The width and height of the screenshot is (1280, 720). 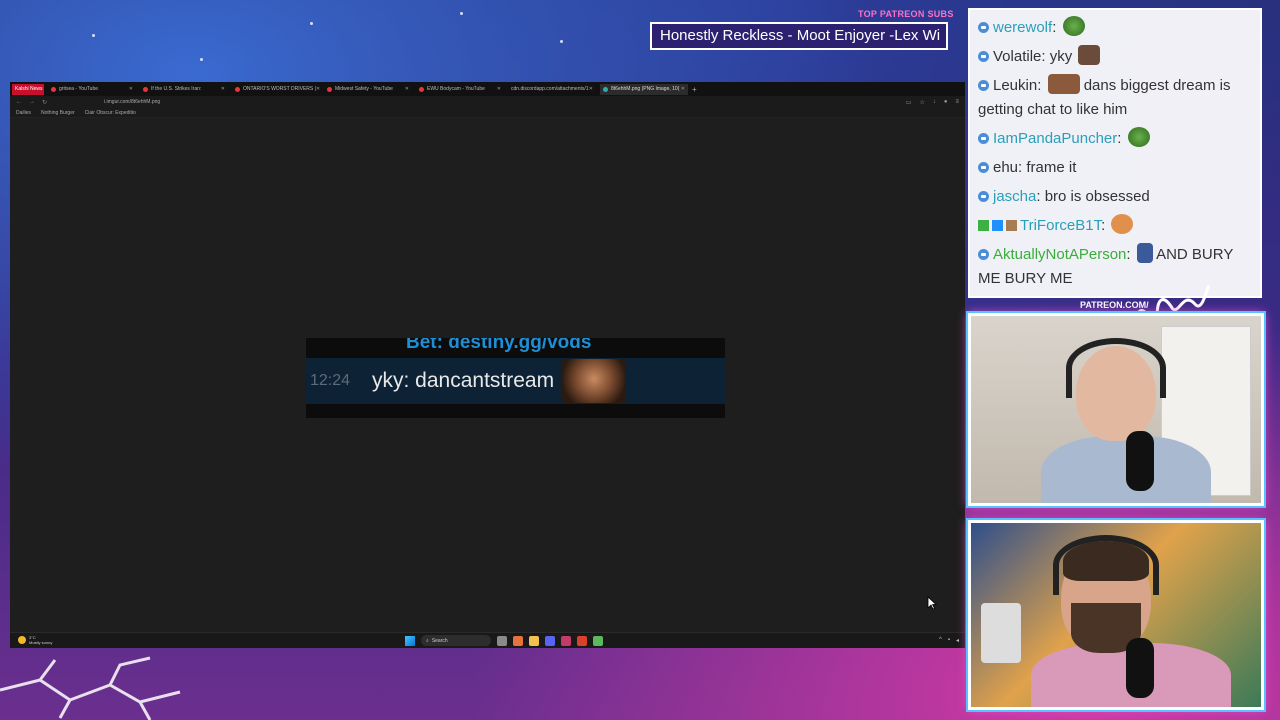 What do you see at coordinates (932, 603) in the screenshot?
I see `mouse-cursor-icon` at bounding box center [932, 603].